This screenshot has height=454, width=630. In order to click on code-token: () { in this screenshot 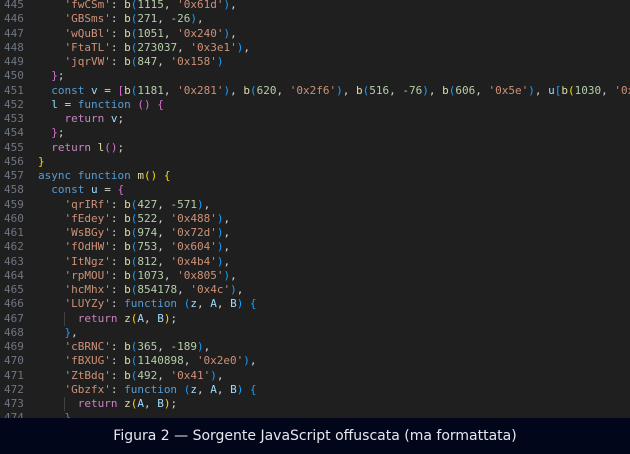, I will do `click(157, 175)`.